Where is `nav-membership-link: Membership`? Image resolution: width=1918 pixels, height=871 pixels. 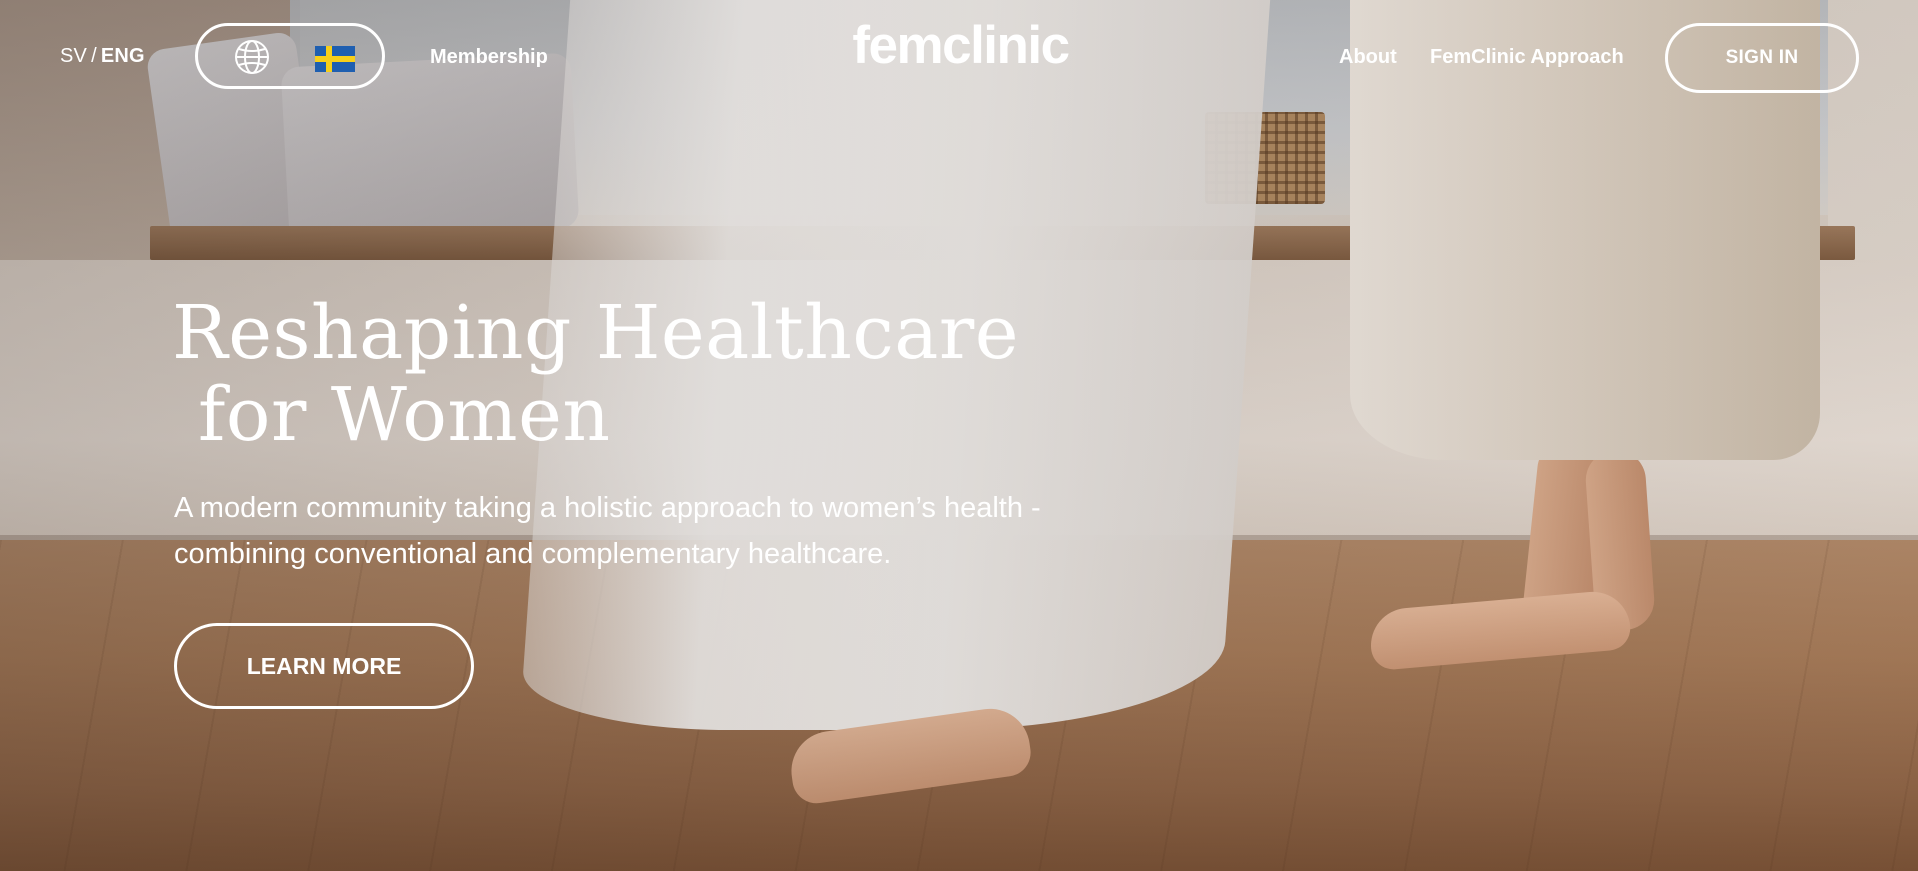
nav-membership-link: Membership is located at coordinates (489, 57).